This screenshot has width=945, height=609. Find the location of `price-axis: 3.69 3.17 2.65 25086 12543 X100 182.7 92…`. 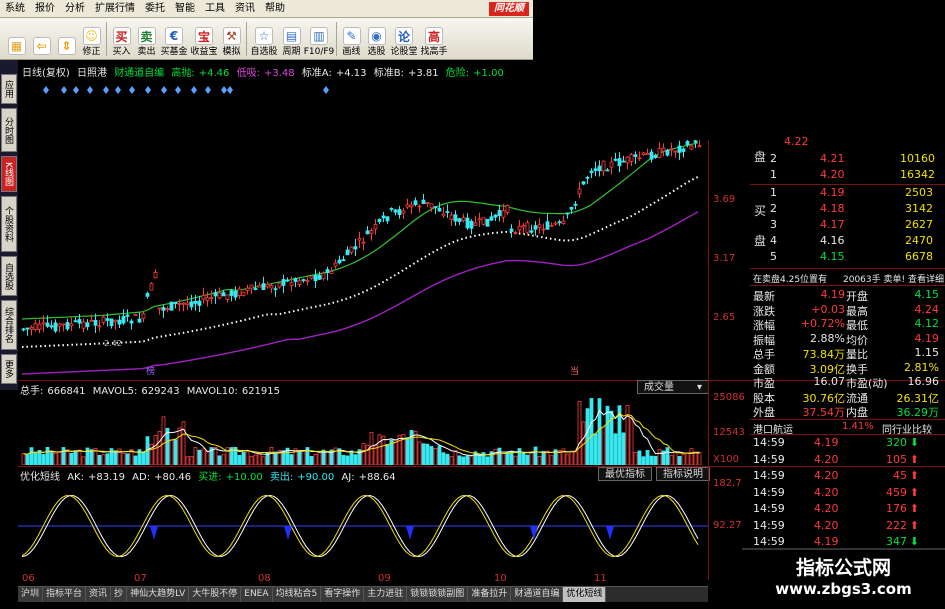

price-axis: 3.69 3.17 2.65 25086 12543 X100 182.7 92… is located at coordinates (729, 360).